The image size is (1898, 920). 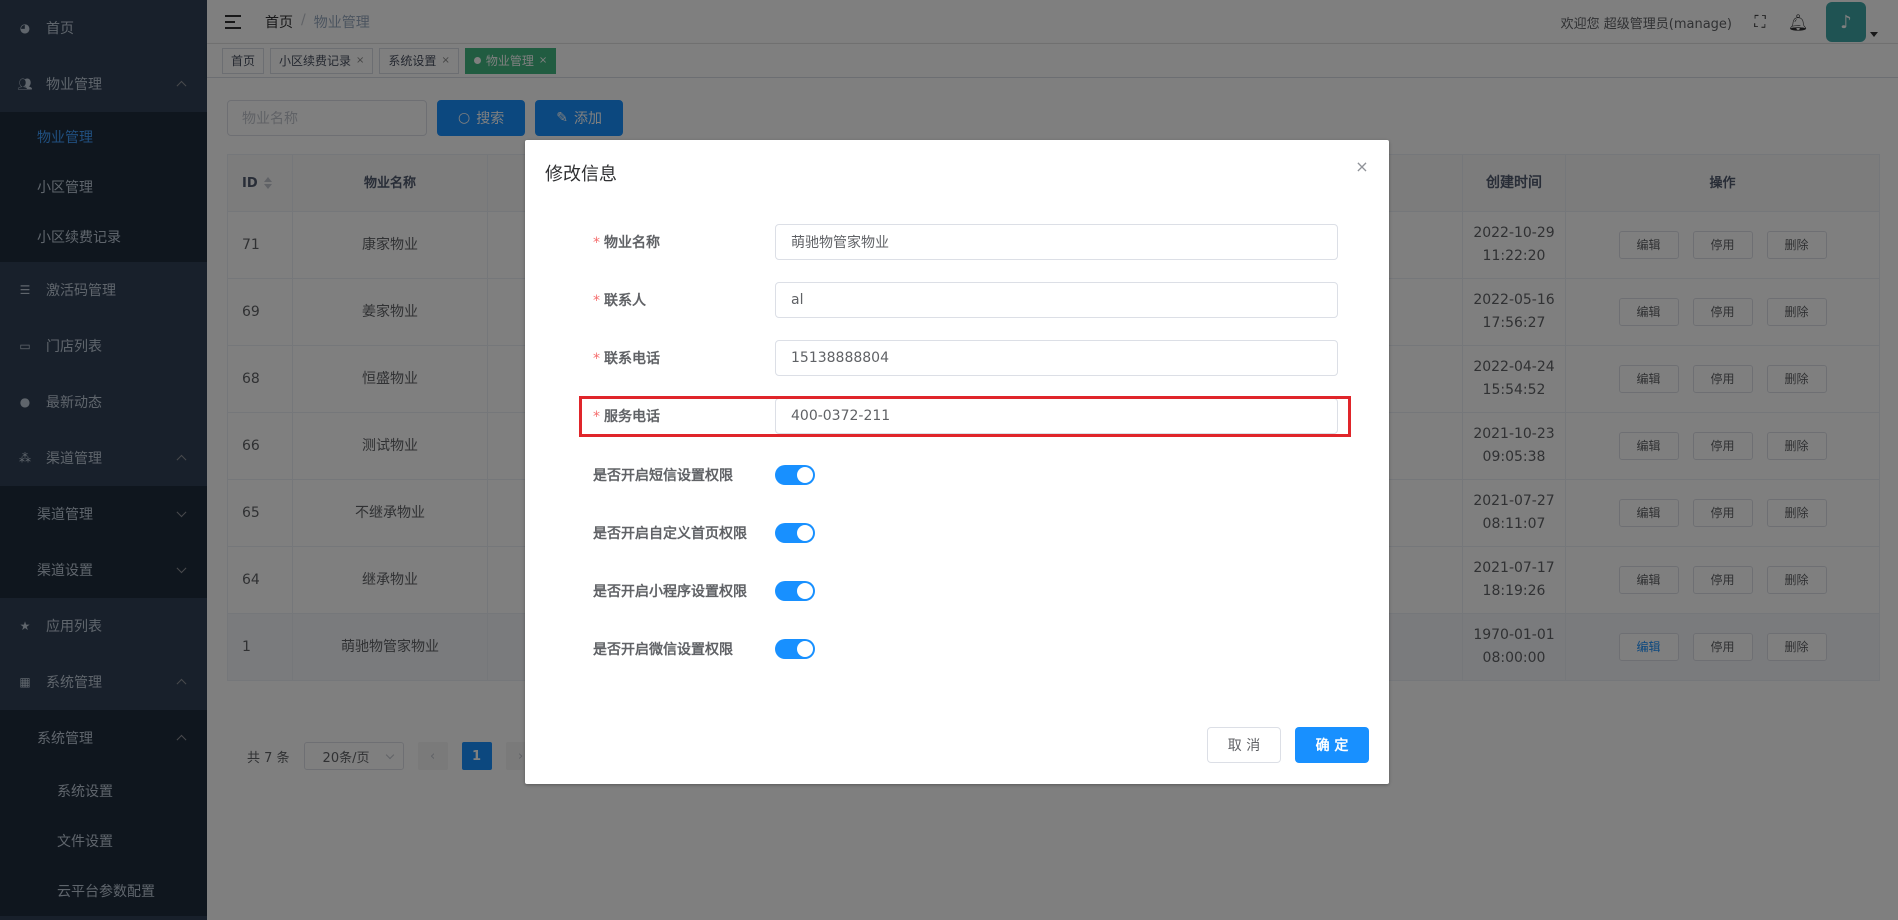 What do you see at coordinates (957, 475) in the screenshot?
I see `form-row-sms-permission: 是否开启短信设置权限` at bounding box center [957, 475].